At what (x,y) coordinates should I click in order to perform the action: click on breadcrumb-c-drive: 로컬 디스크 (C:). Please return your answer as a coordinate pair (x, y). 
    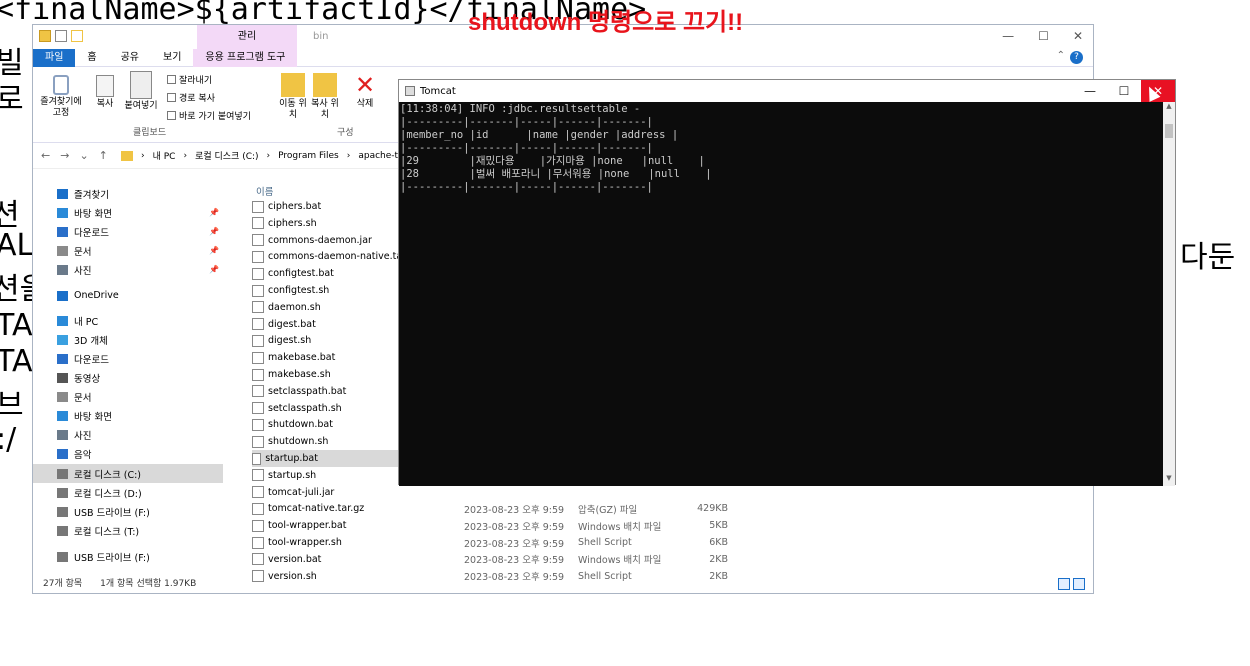
    Looking at the image, I should click on (226, 155).